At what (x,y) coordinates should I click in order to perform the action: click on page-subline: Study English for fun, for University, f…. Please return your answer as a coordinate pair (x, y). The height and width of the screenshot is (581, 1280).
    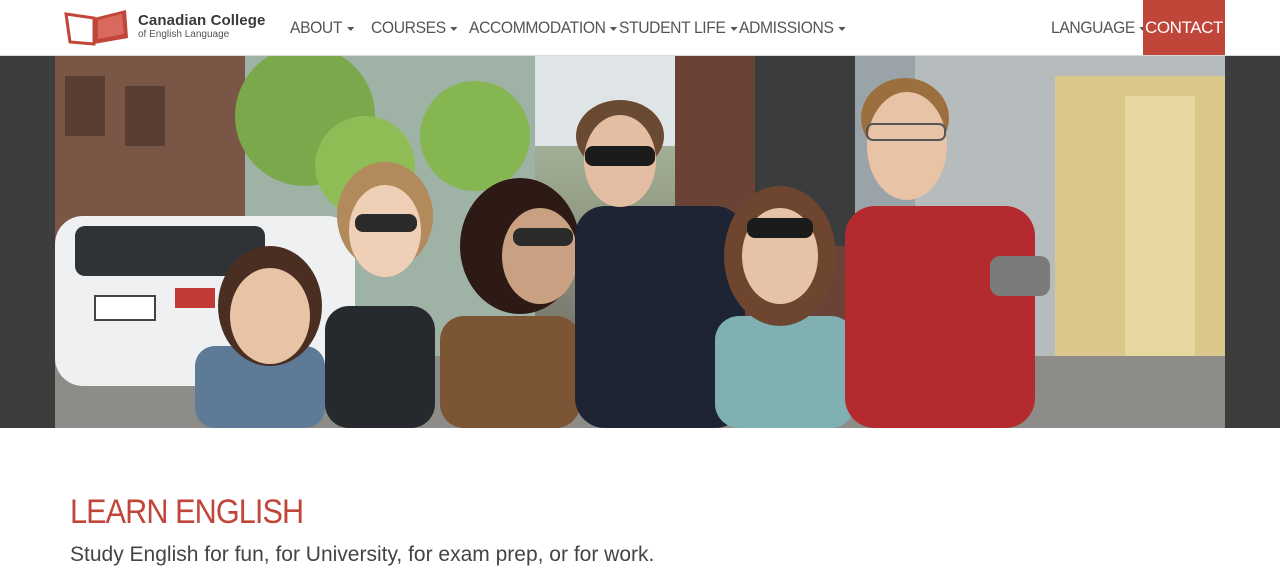
    Looking at the image, I should click on (362, 554).